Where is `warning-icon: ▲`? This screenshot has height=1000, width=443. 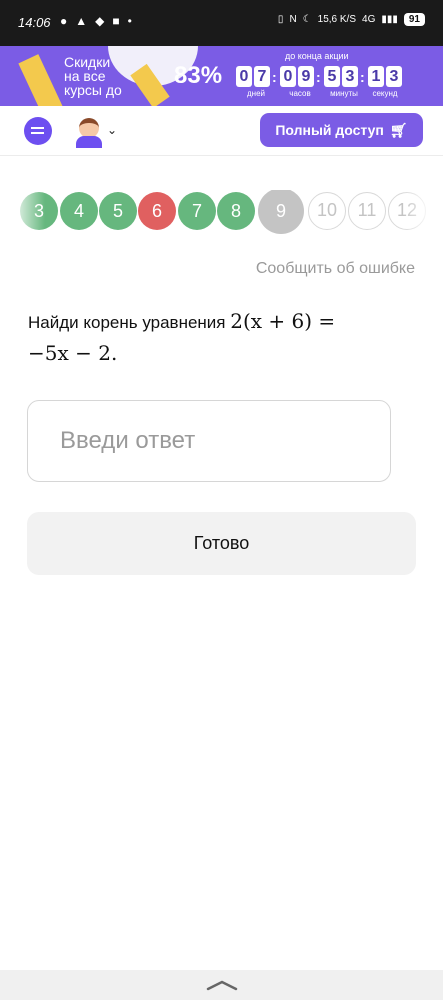
warning-icon: ▲ is located at coordinates (81, 21).